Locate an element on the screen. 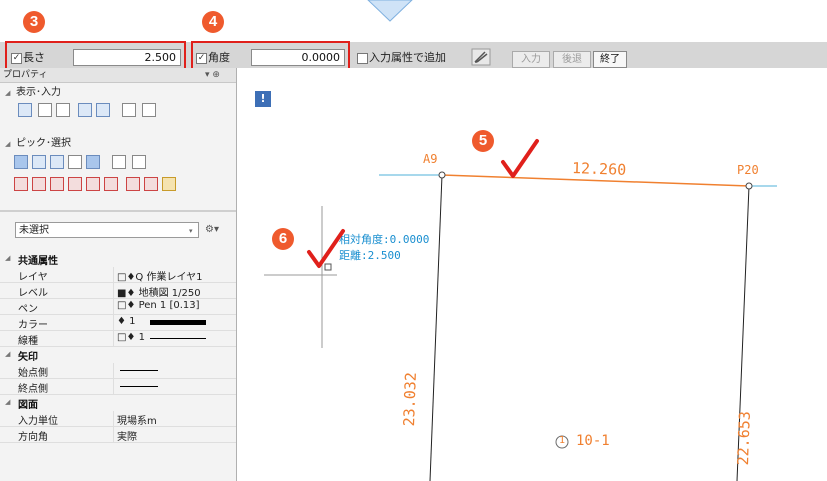 The width and height of the screenshot is (827, 481). select-star-icon is located at coordinates (93, 184).